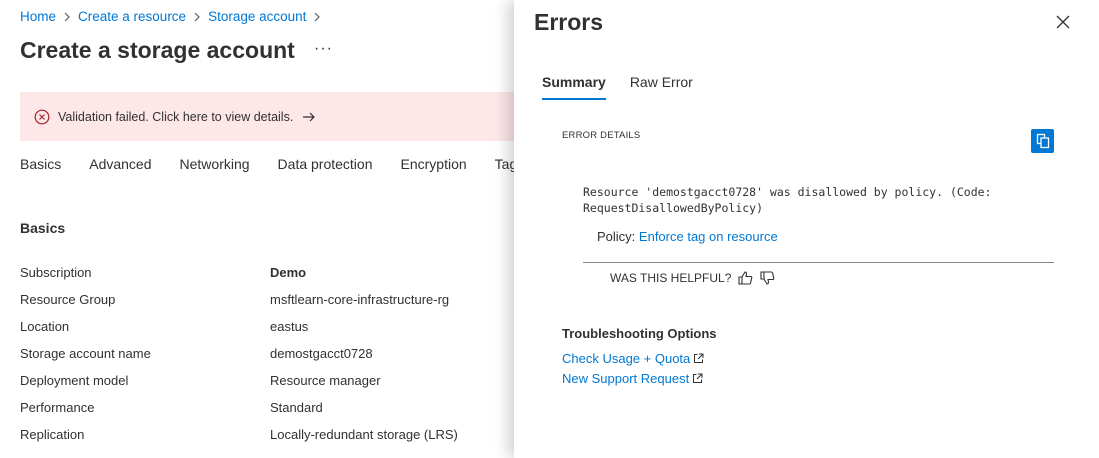 The image size is (1099, 458). Describe the element at coordinates (504, 164) in the screenshot. I see `tab-tags: Tag` at that location.